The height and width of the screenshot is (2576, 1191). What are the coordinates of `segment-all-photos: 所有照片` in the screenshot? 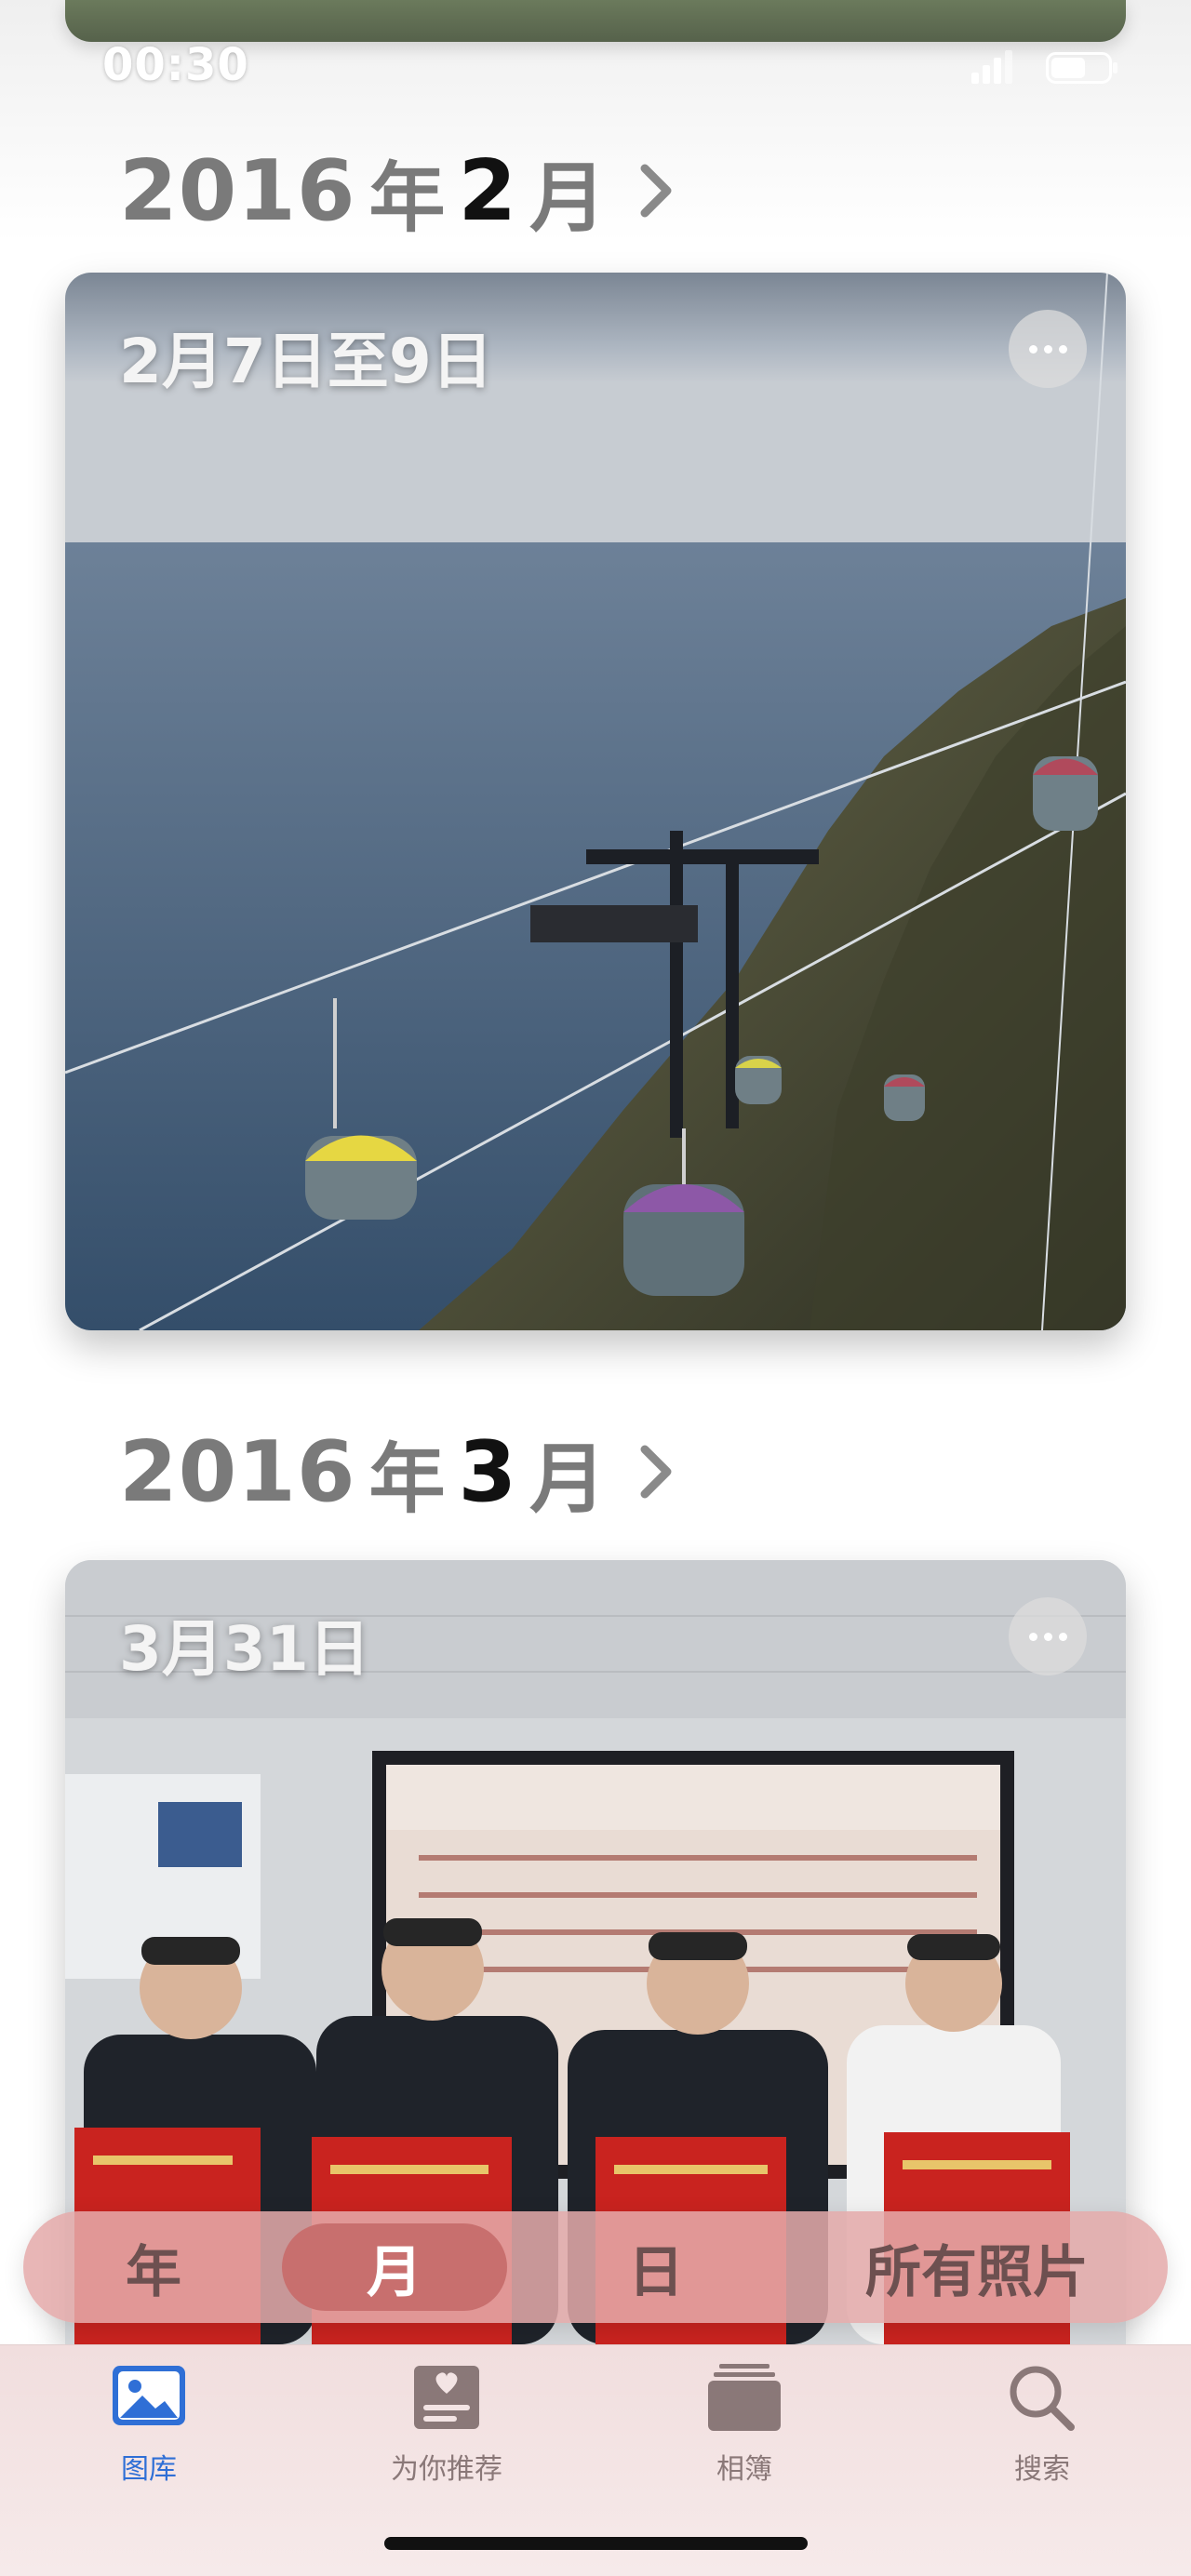 It's located at (977, 2267).